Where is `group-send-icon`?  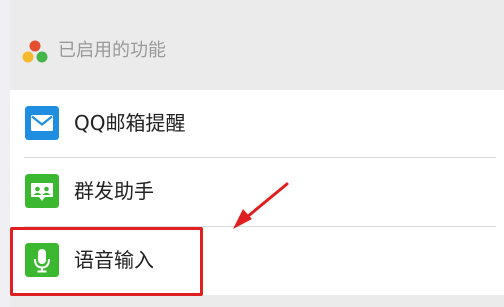
group-send-icon is located at coordinates (42, 191).